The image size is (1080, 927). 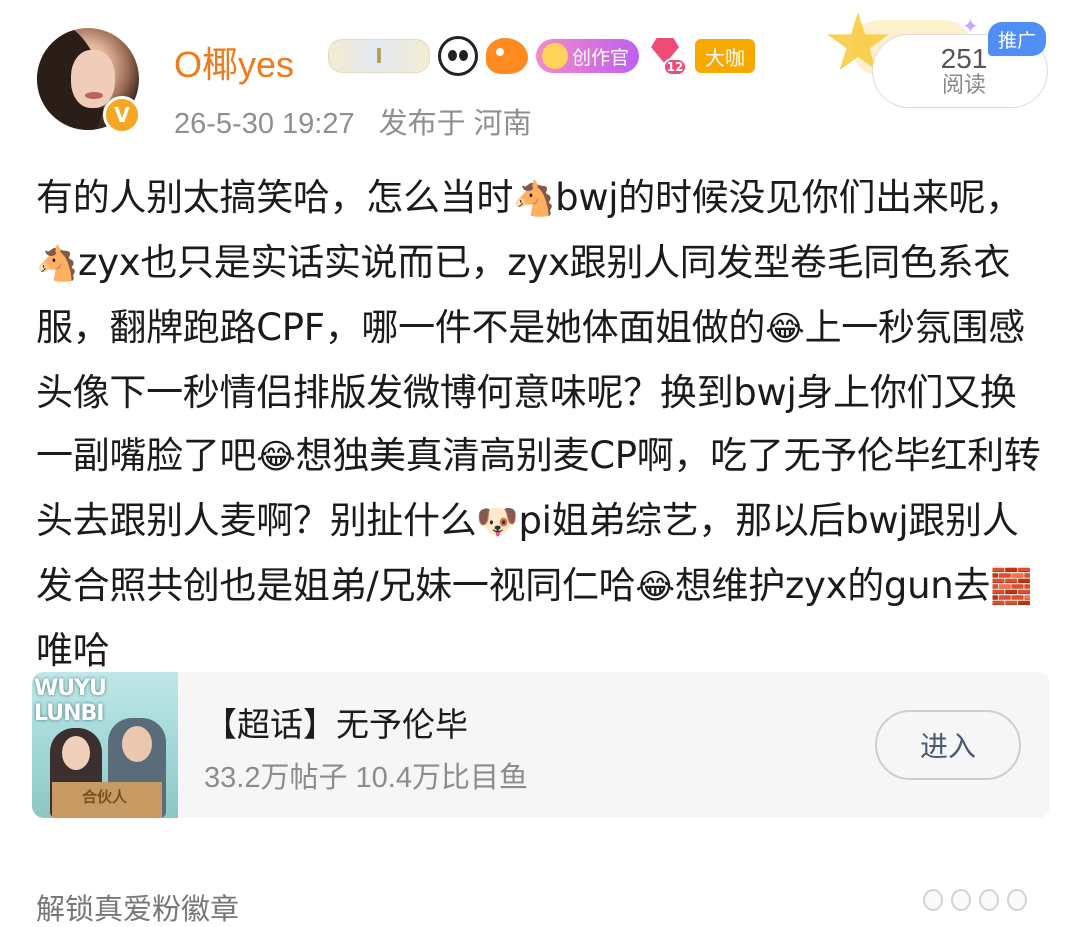 I want to click on enter-topic-button: 进入, so click(x=948, y=745).